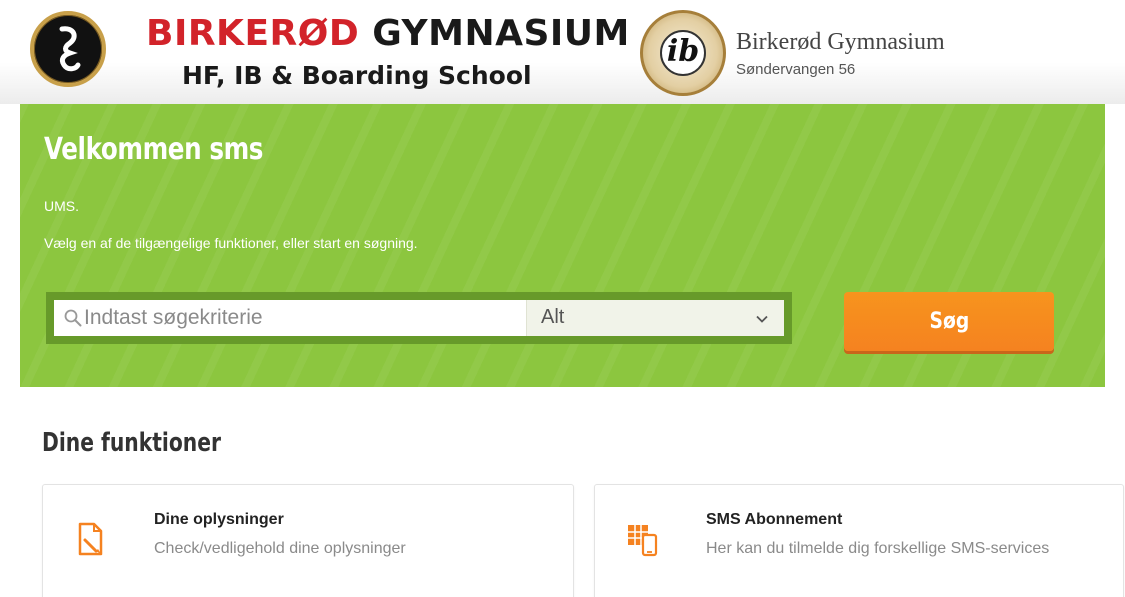 This screenshot has height=597, width=1125. I want to click on search-button: Søg, so click(949, 321).